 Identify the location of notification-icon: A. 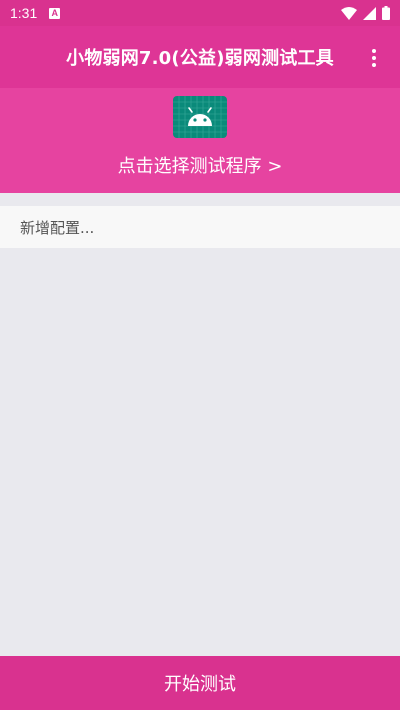
(55, 13).